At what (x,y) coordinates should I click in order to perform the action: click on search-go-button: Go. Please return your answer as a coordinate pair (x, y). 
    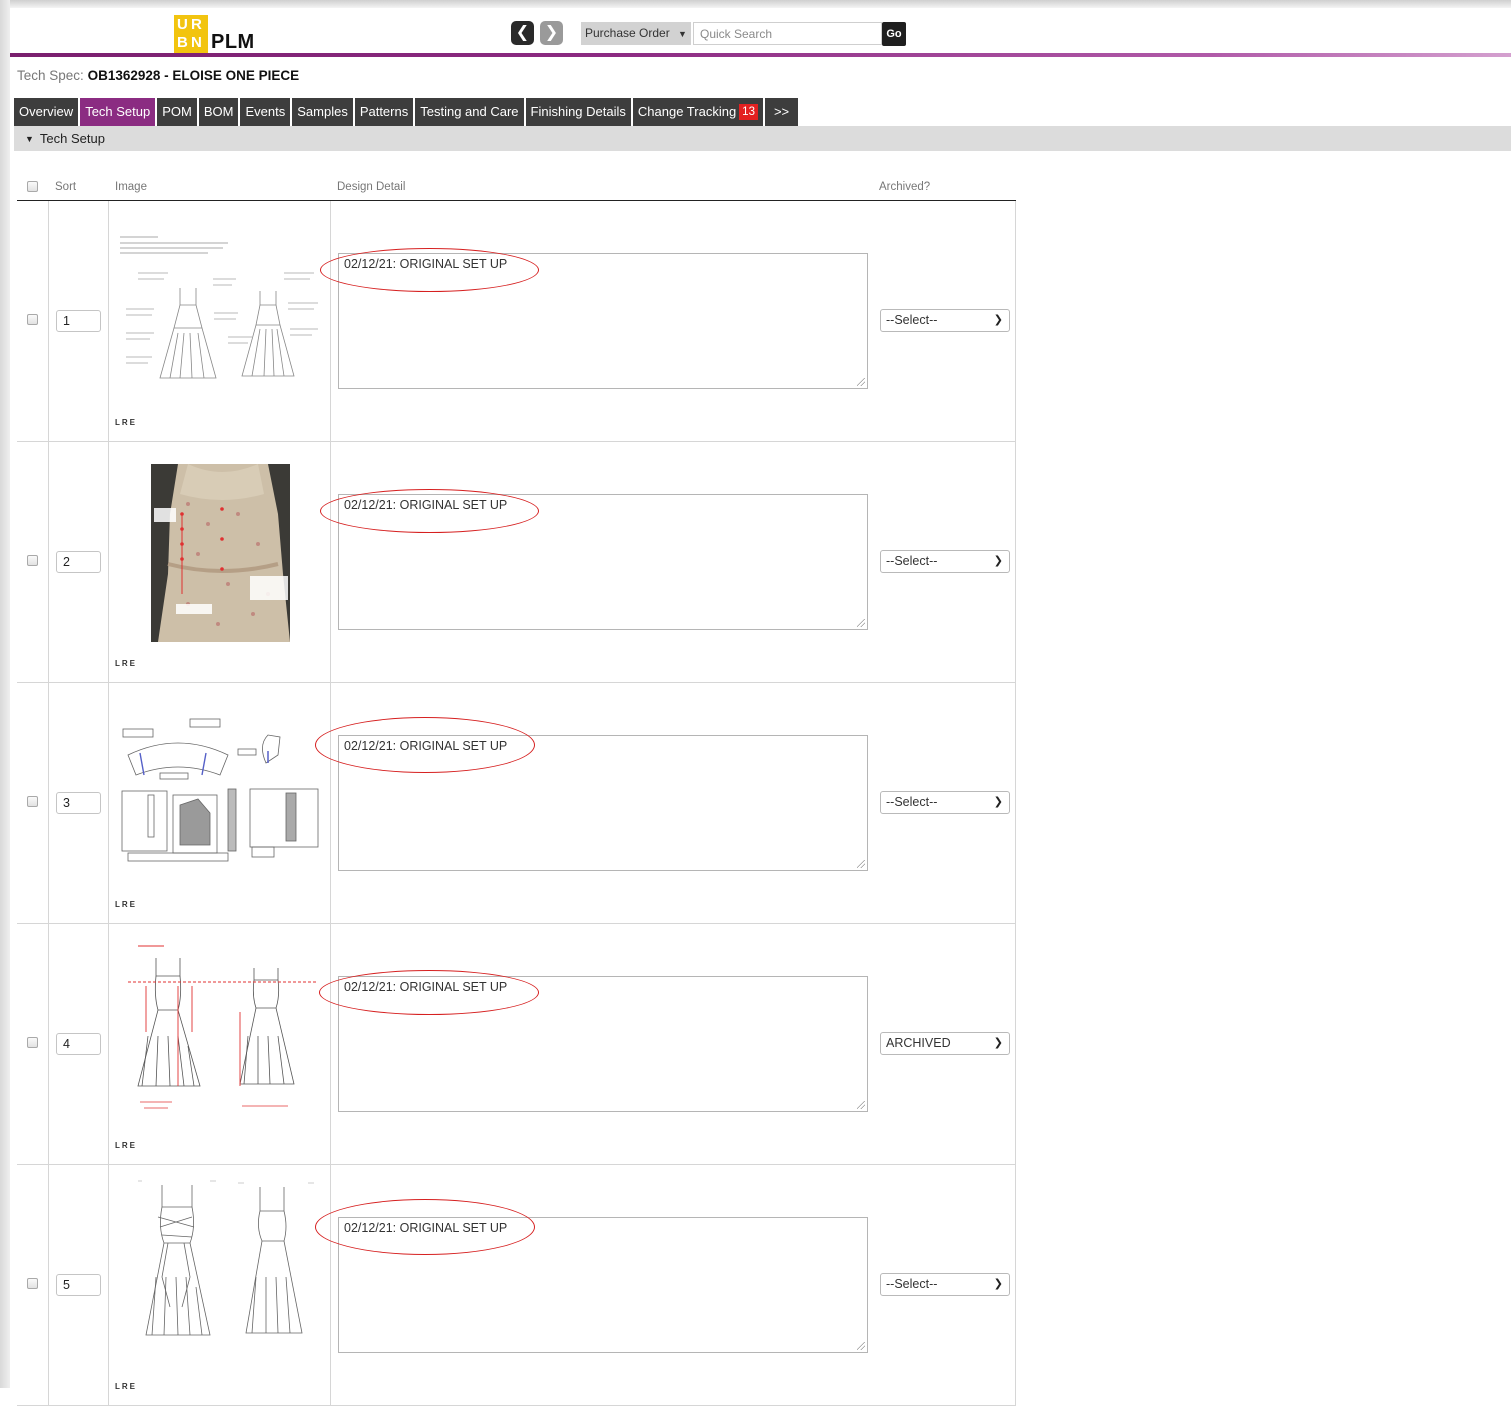
    Looking at the image, I should click on (894, 34).